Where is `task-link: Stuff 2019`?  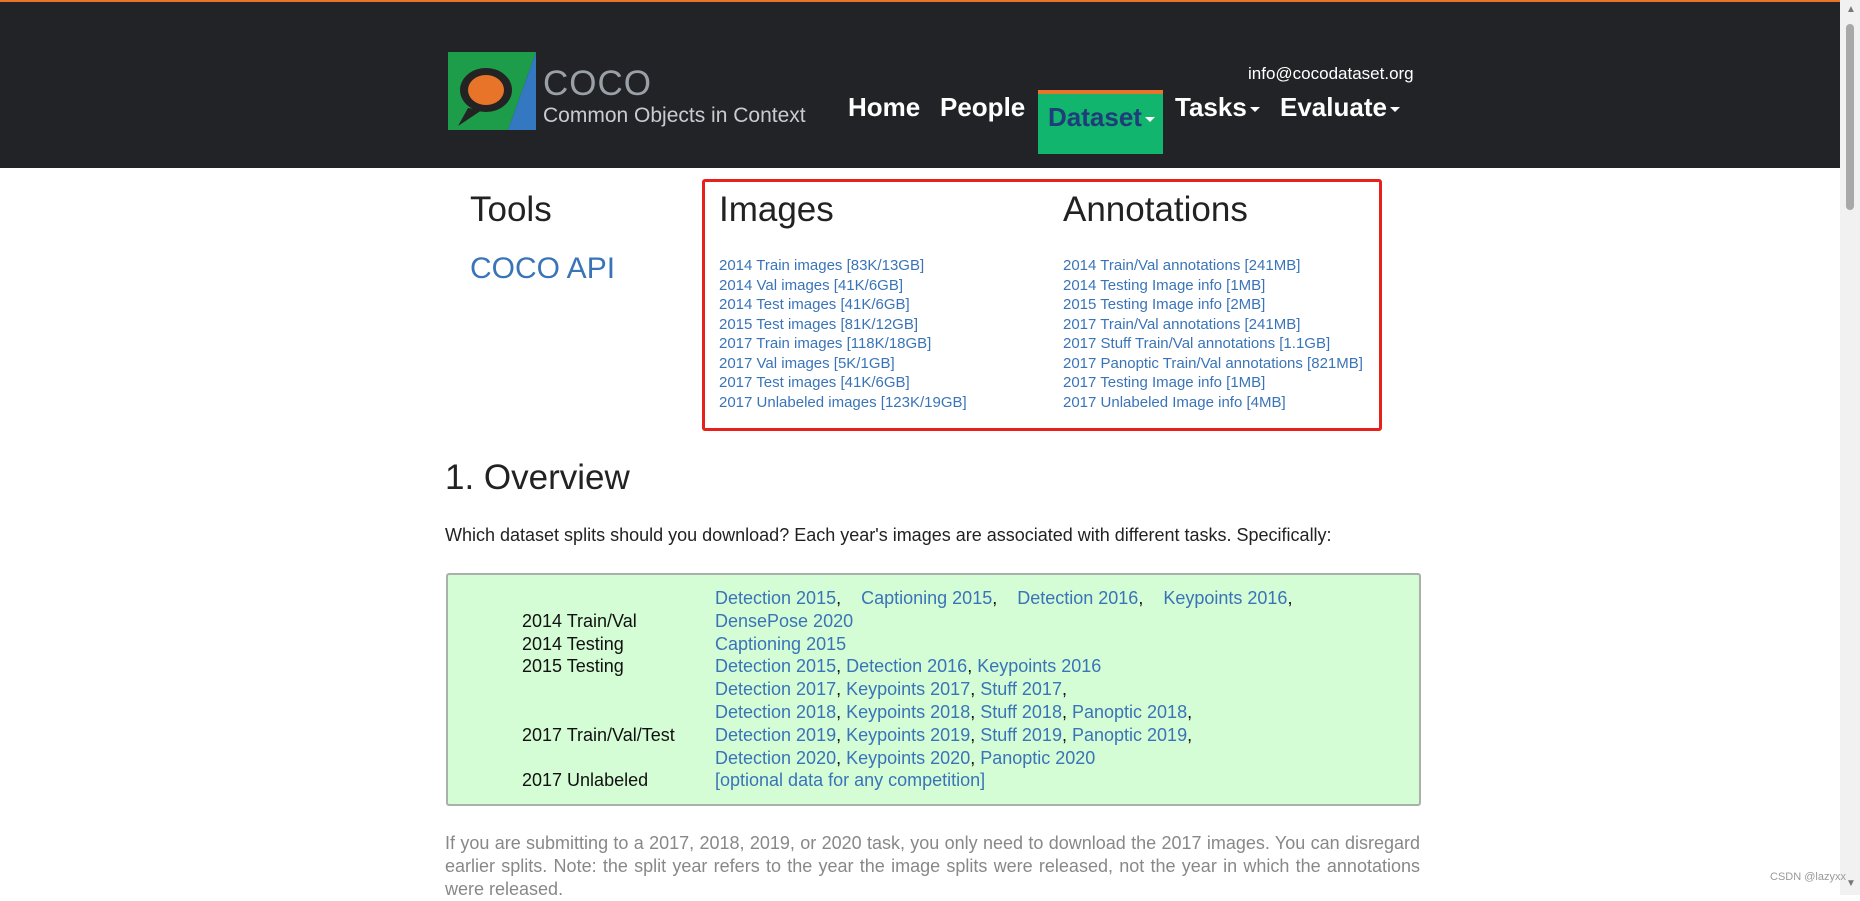 task-link: Stuff 2019 is located at coordinates (1021, 735).